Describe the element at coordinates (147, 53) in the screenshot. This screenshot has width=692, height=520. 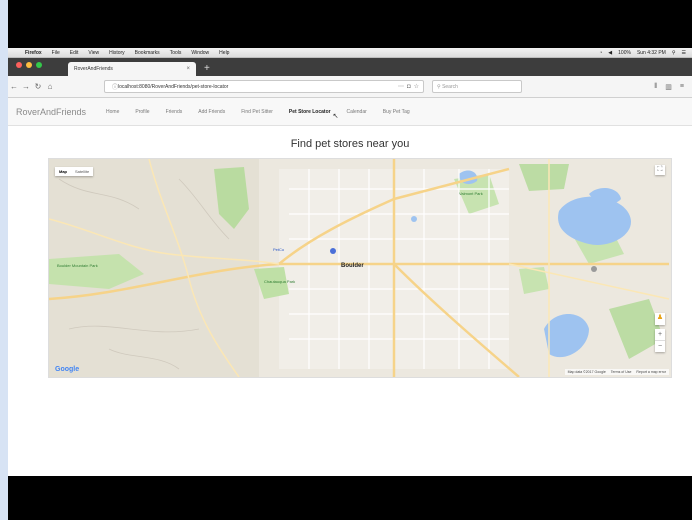
I see `menu-bookmarks: Bookmarks` at that location.